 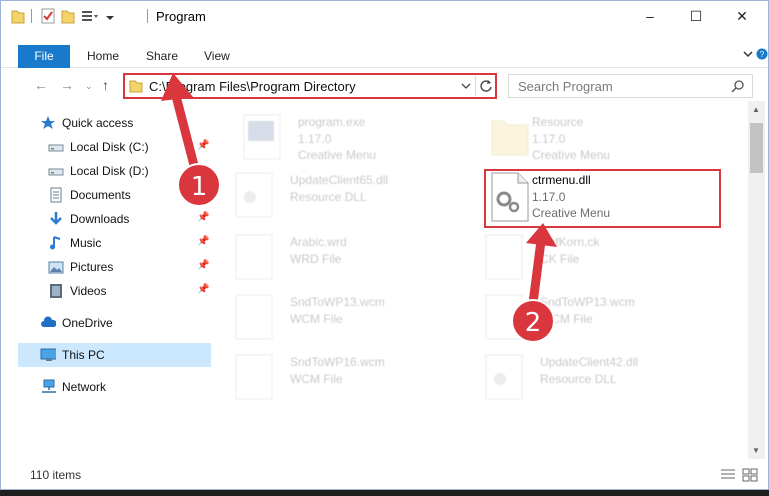 What do you see at coordinates (199, 185) in the screenshot?
I see `callout-1: 1` at bounding box center [199, 185].